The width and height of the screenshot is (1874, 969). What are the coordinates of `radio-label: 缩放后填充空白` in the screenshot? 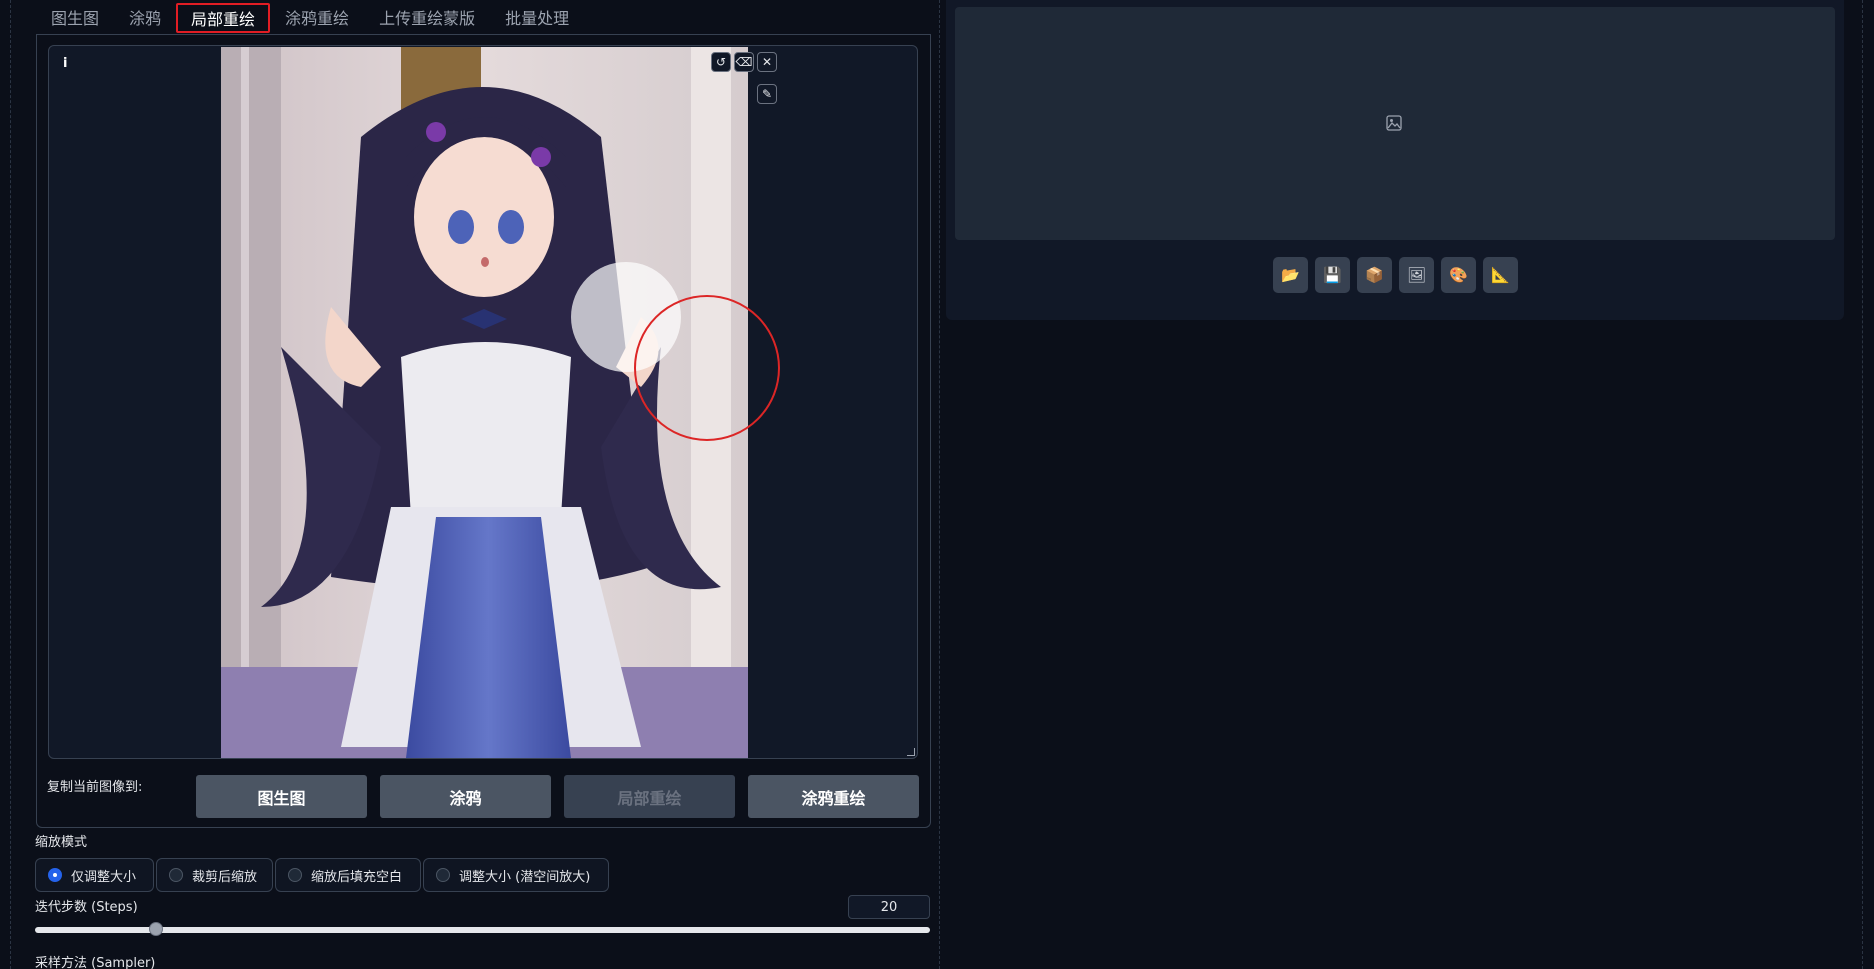 It's located at (357, 877).